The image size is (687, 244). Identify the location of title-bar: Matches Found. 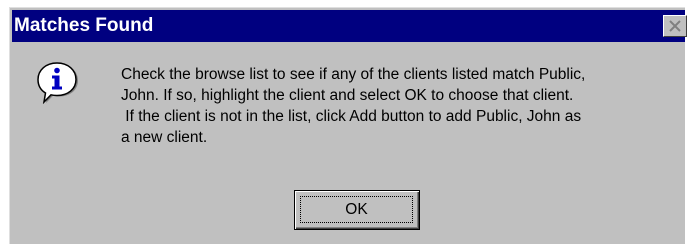
(349, 26).